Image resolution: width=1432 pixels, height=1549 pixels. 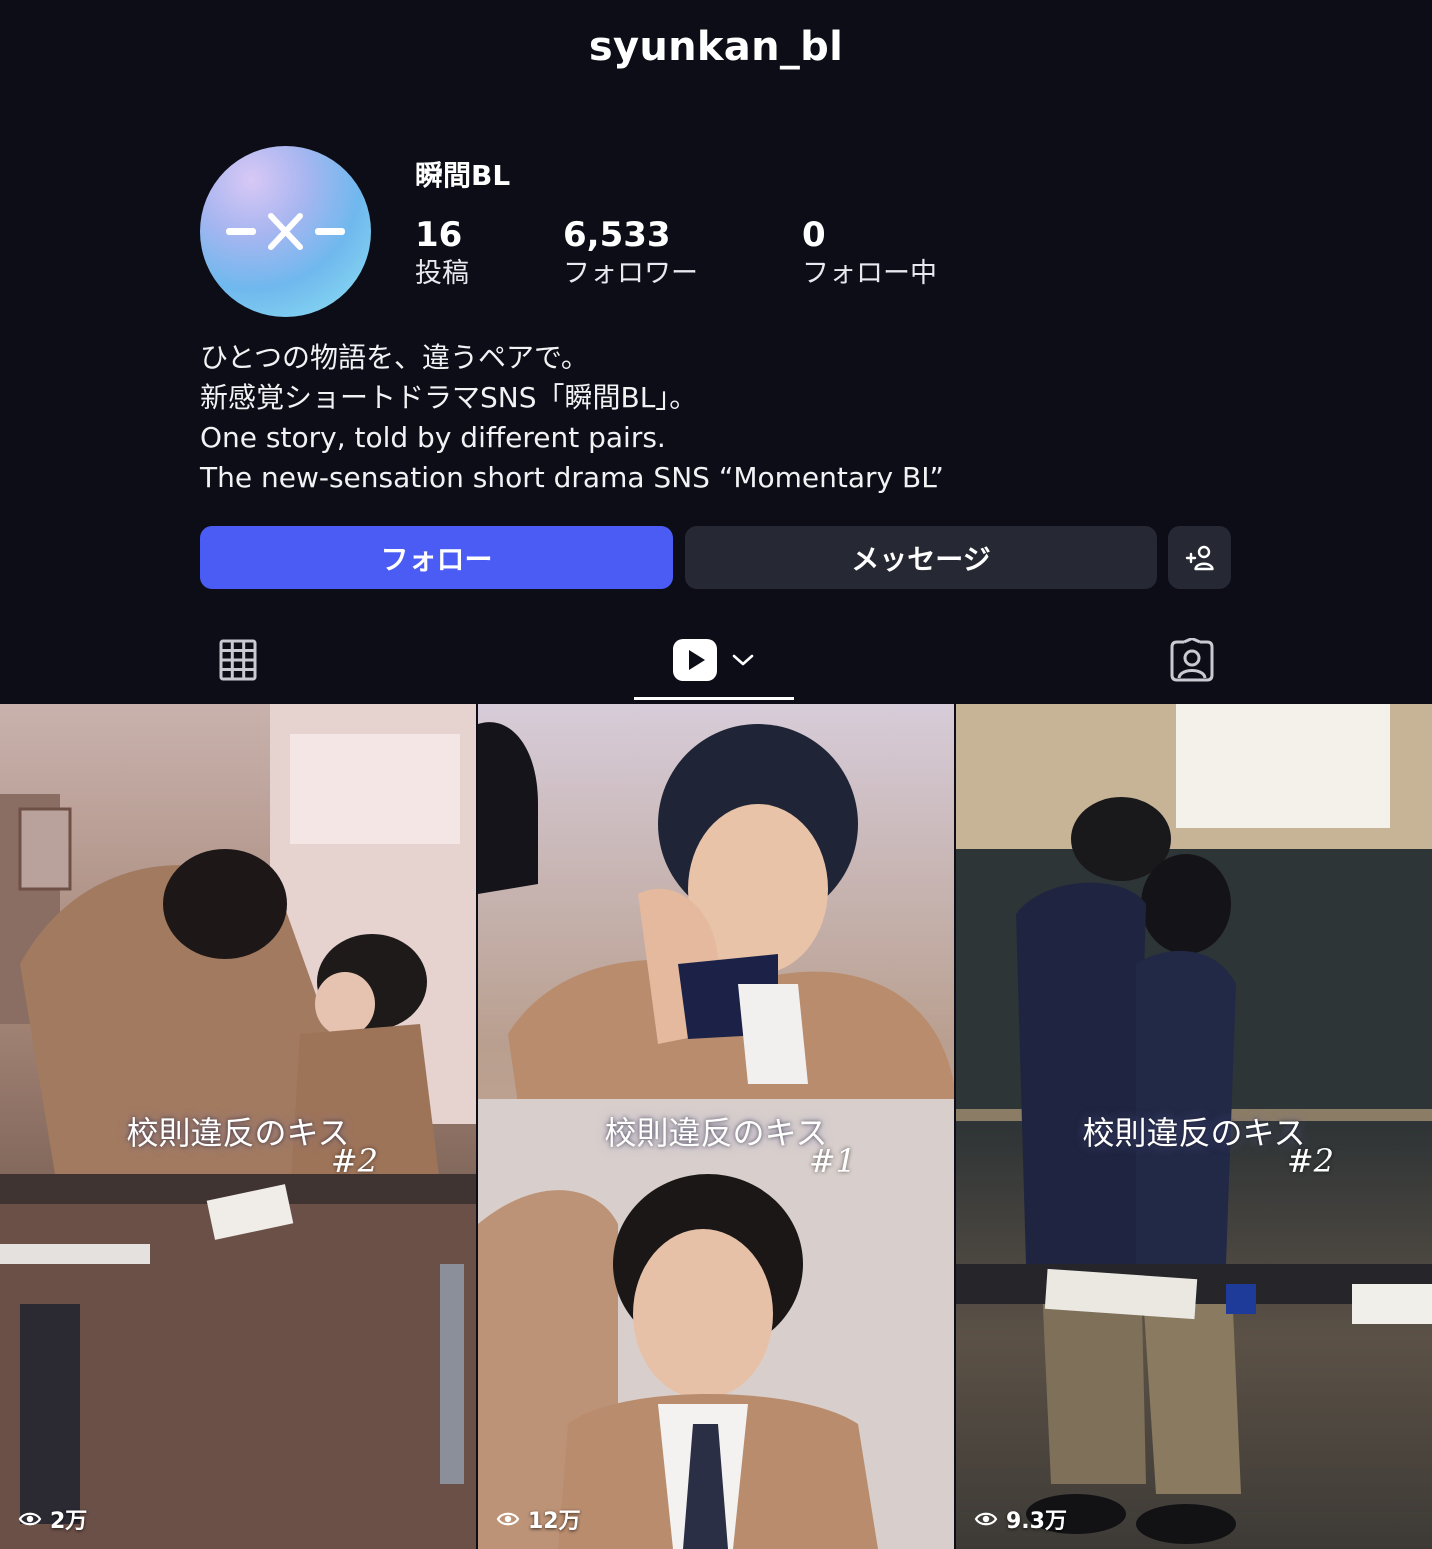 I want to click on reel-views-value: 2万, so click(x=69, y=1521).